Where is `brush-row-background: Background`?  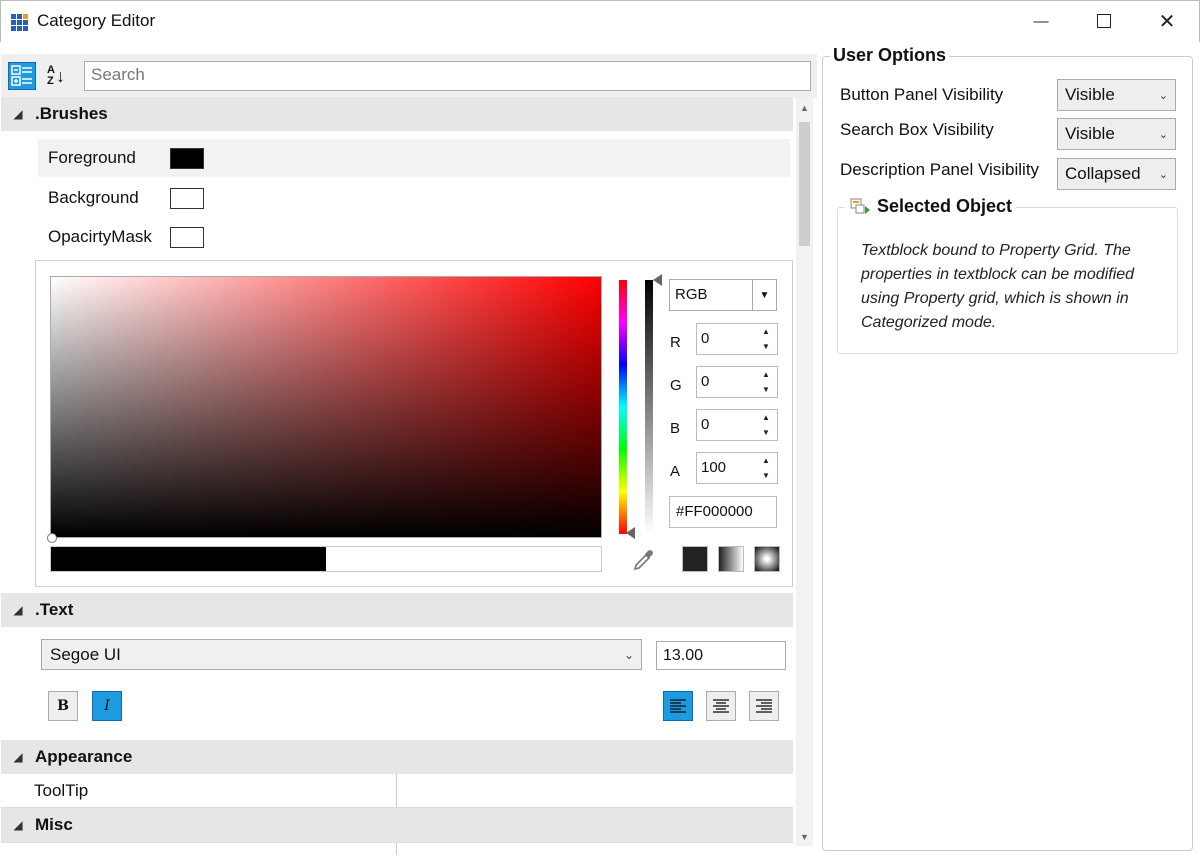 brush-row-background: Background is located at coordinates (414, 198).